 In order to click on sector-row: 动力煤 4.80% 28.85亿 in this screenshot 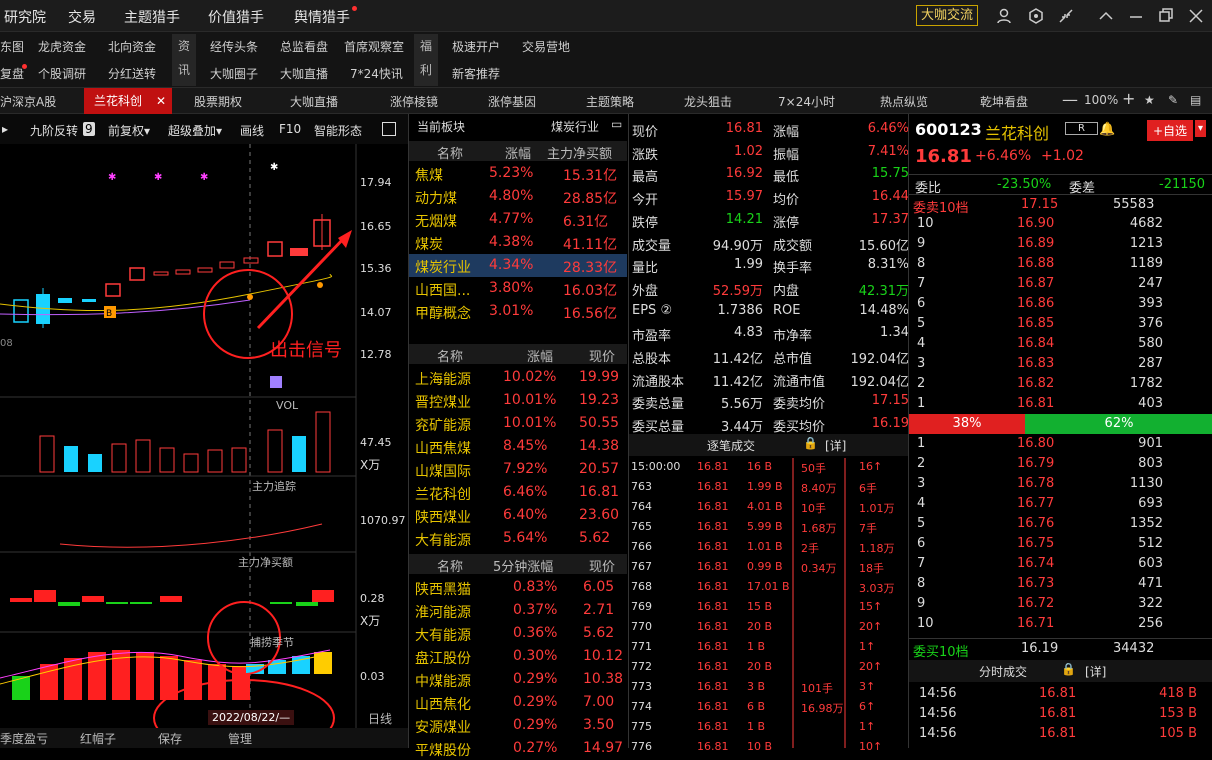, I will do `click(518, 196)`.